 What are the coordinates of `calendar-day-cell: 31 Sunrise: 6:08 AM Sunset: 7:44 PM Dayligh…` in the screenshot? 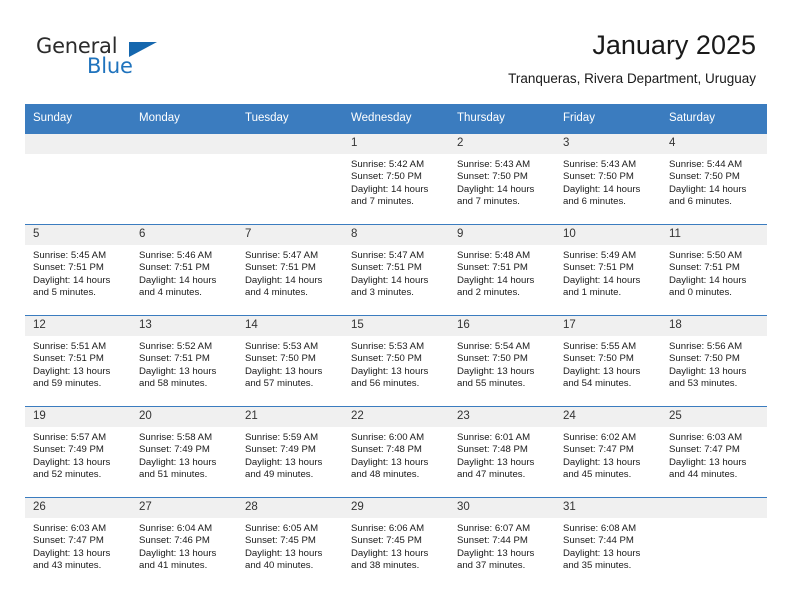 It's located at (608, 542).